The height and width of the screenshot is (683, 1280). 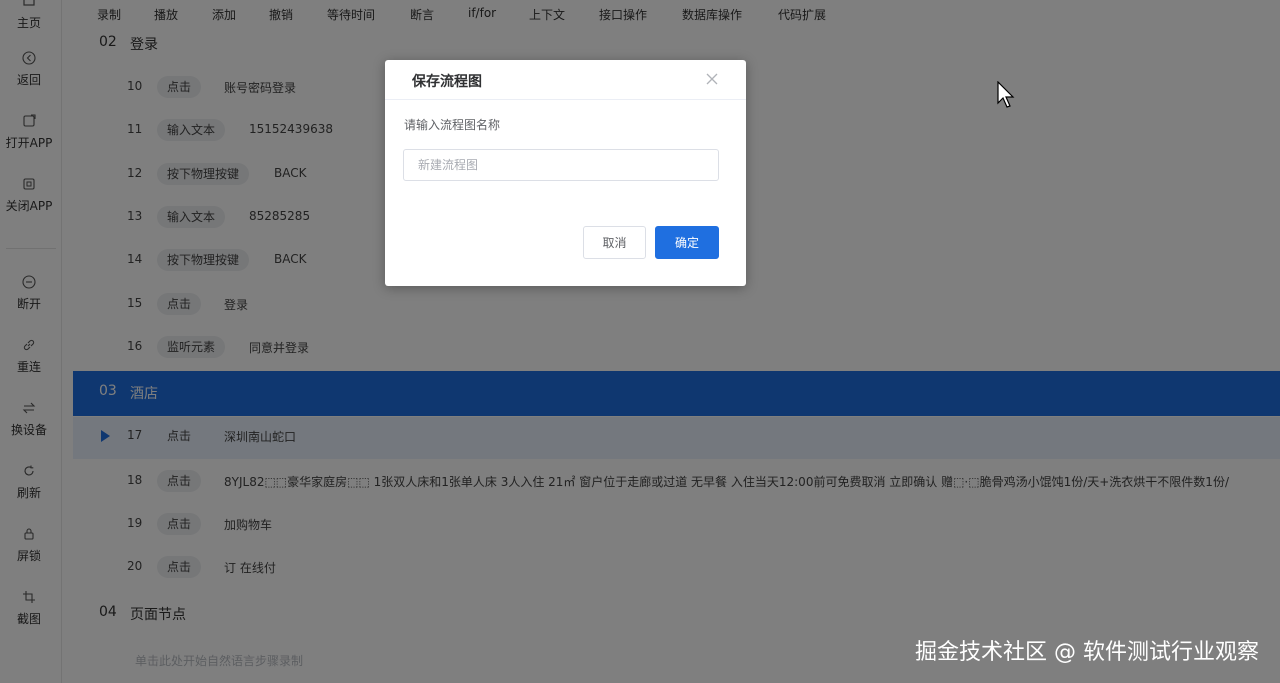 What do you see at coordinates (614, 242) in the screenshot?
I see `cancel-button: 取消` at bounding box center [614, 242].